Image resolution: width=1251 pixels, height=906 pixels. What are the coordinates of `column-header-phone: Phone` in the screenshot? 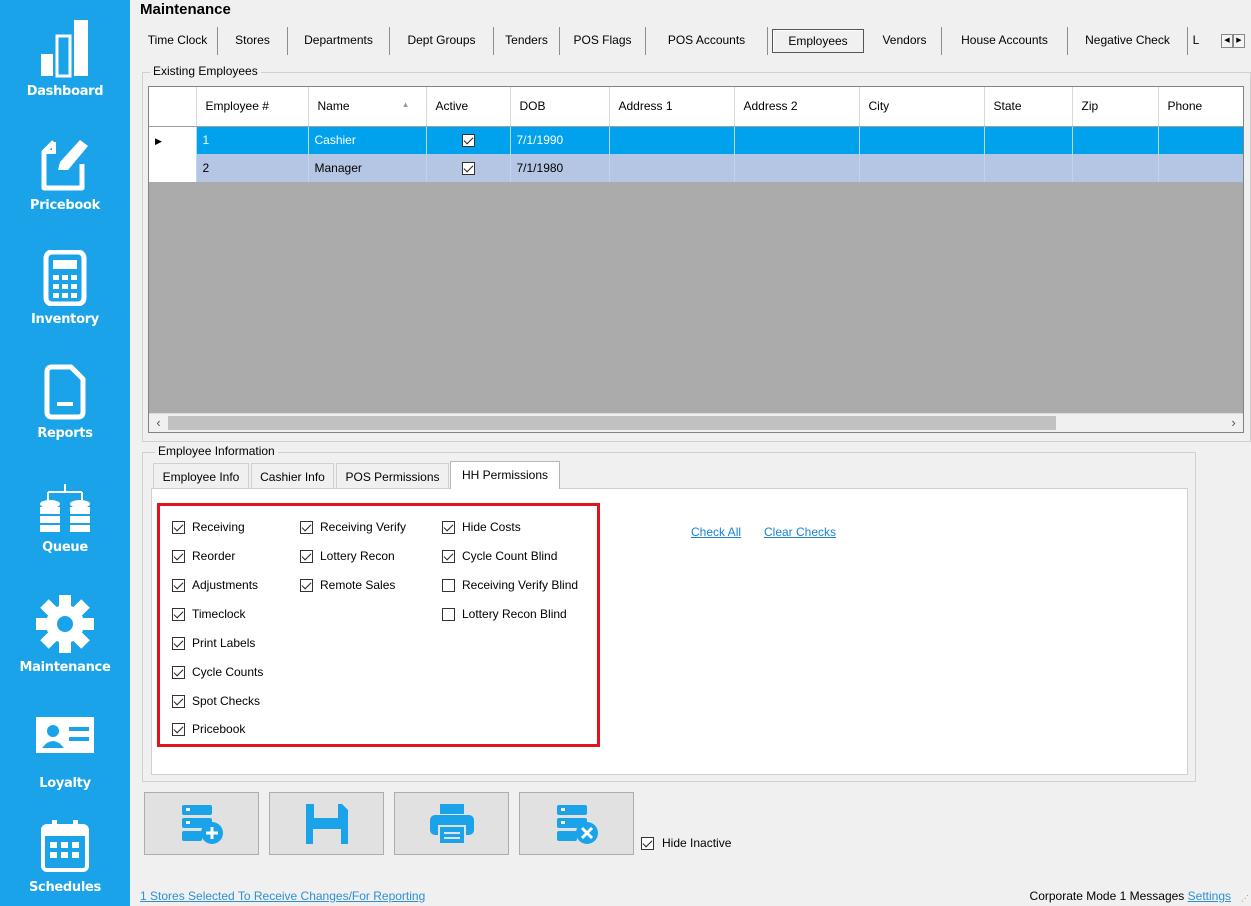 It's located at (1200, 107).